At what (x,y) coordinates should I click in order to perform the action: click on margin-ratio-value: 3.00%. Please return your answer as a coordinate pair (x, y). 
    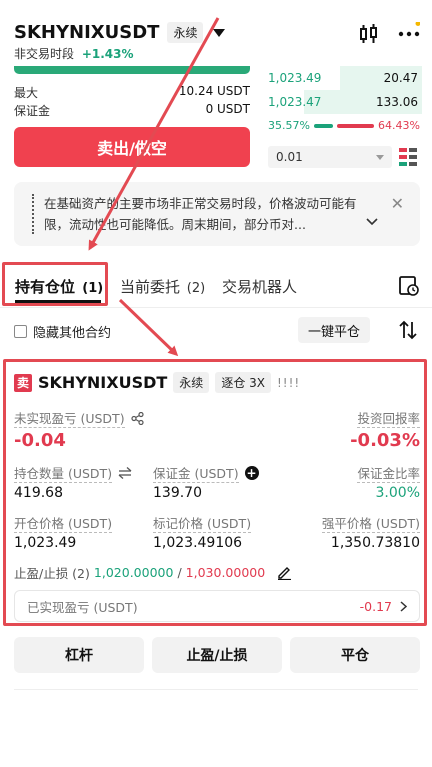
    Looking at the image, I should click on (397, 493).